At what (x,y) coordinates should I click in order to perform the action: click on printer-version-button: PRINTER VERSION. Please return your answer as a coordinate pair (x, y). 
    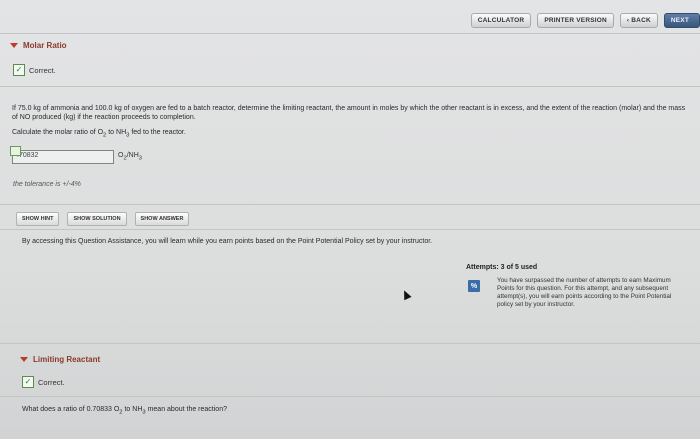
    Looking at the image, I should click on (575, 20).